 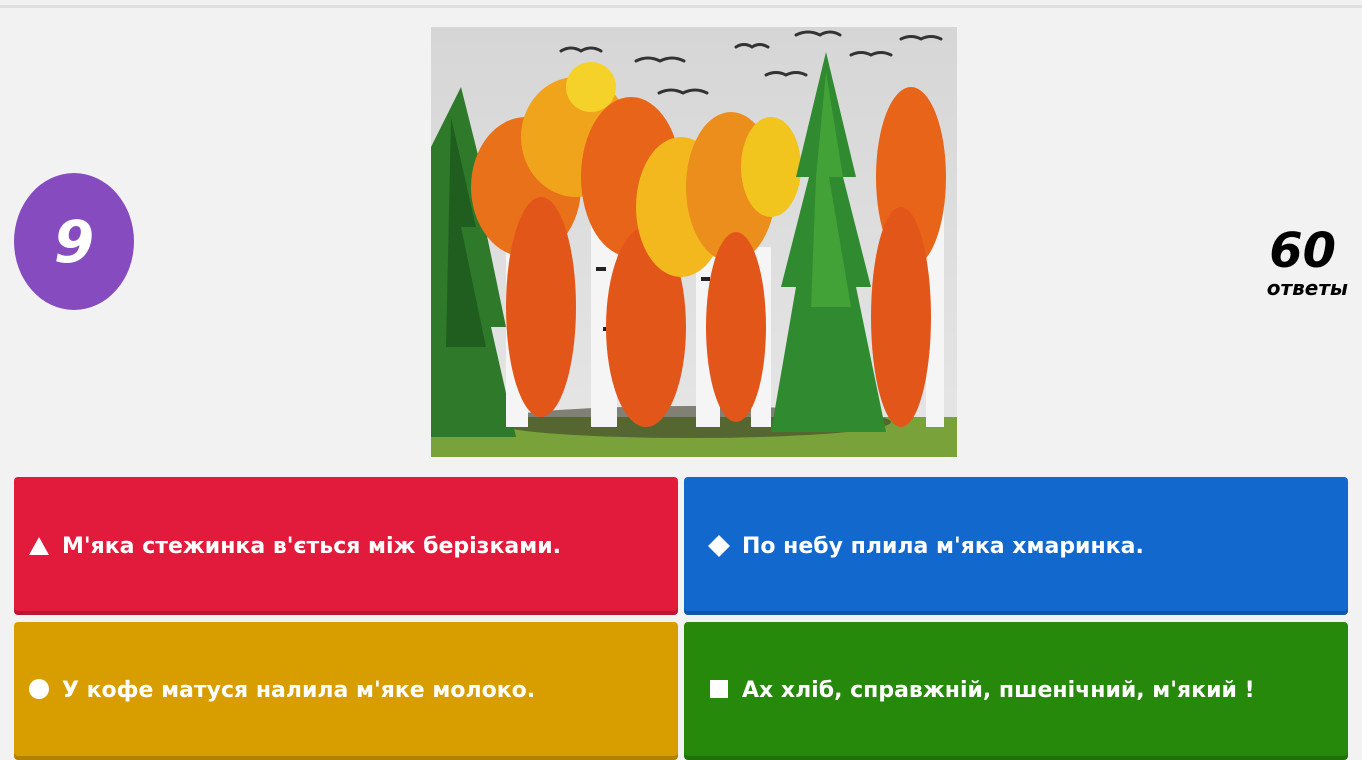 I want to click on answers-count: 60, so click(x=1302, y=251).